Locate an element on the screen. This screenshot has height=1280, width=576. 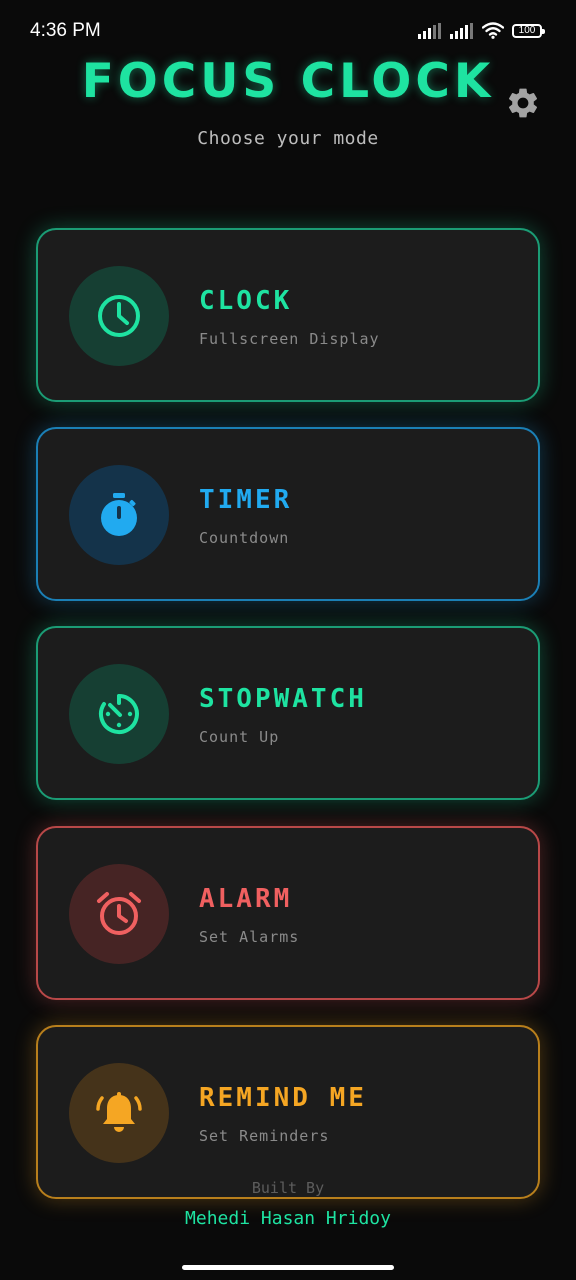
remind-me-mode-description: Set Reminders is located at coordinates (264, 1136).